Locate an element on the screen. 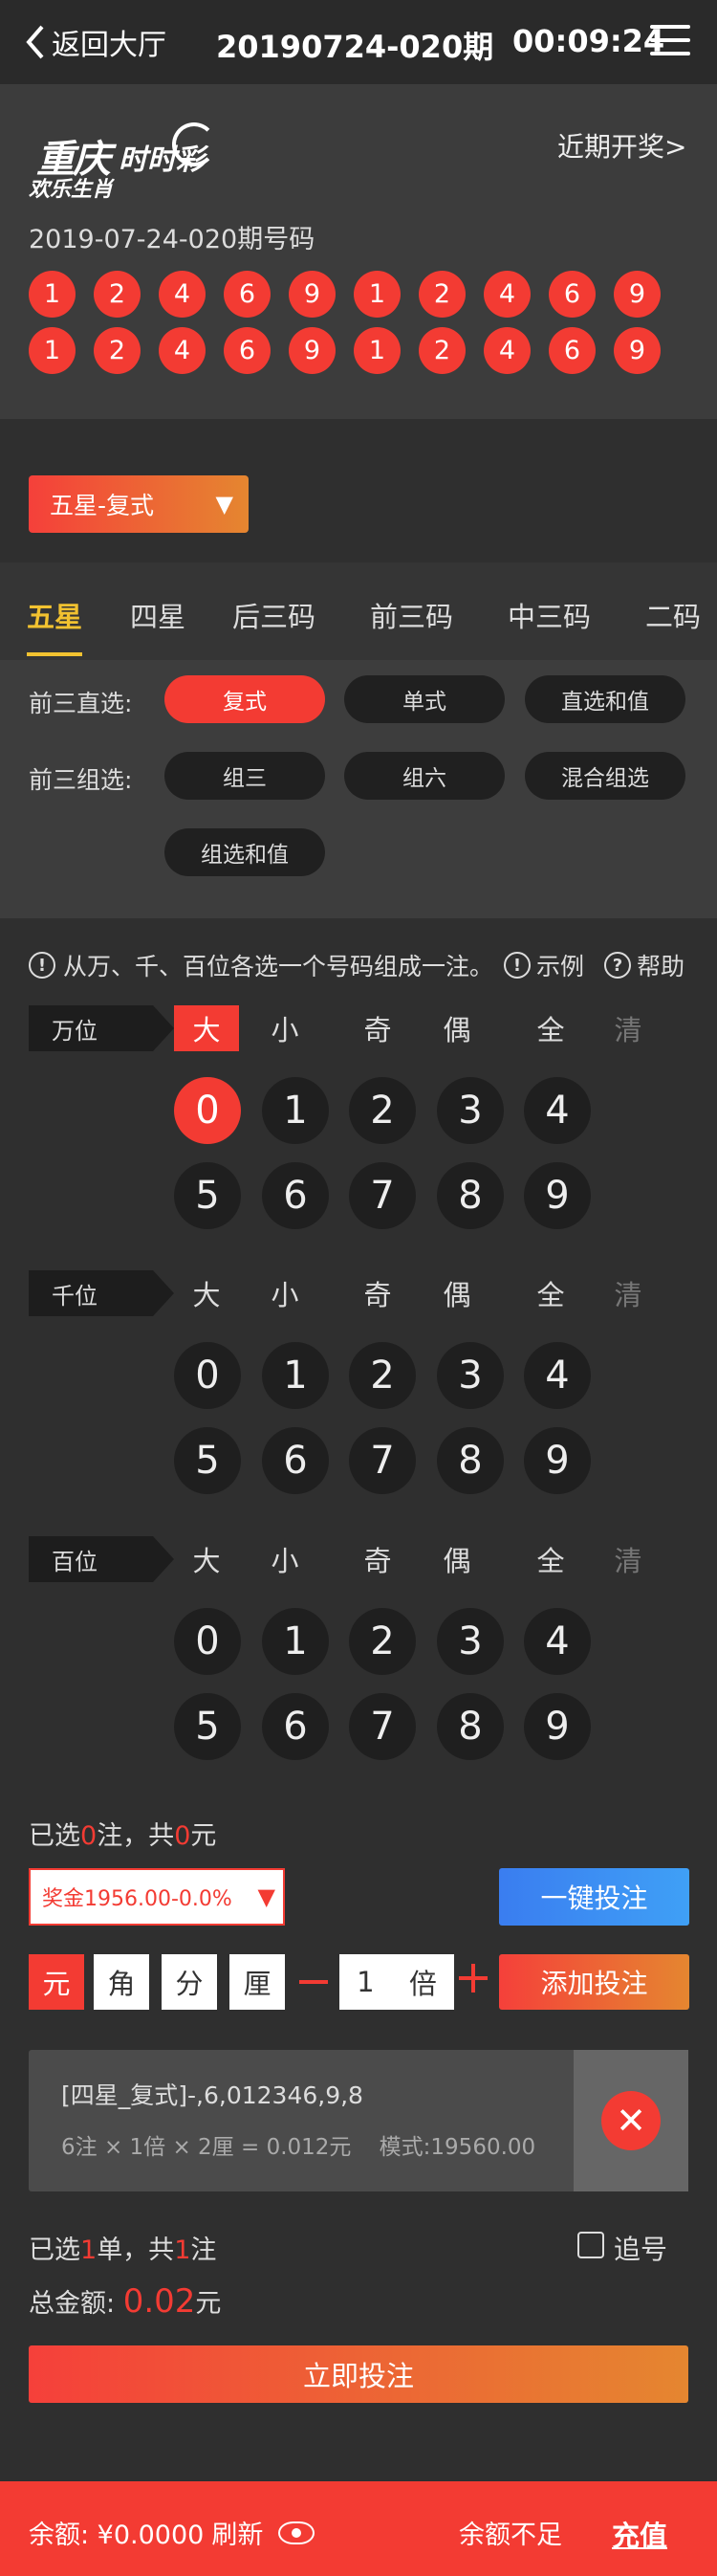  chase-checkbox is located at coordinates (590, 2245).